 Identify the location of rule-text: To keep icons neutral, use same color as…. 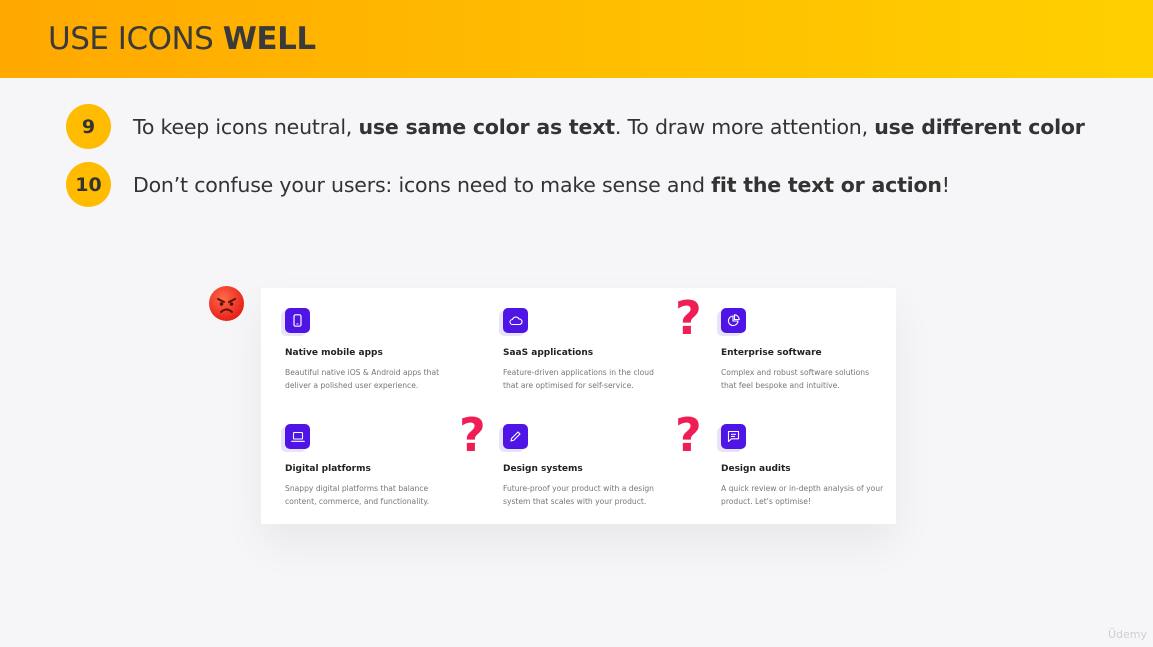
(609, 127).